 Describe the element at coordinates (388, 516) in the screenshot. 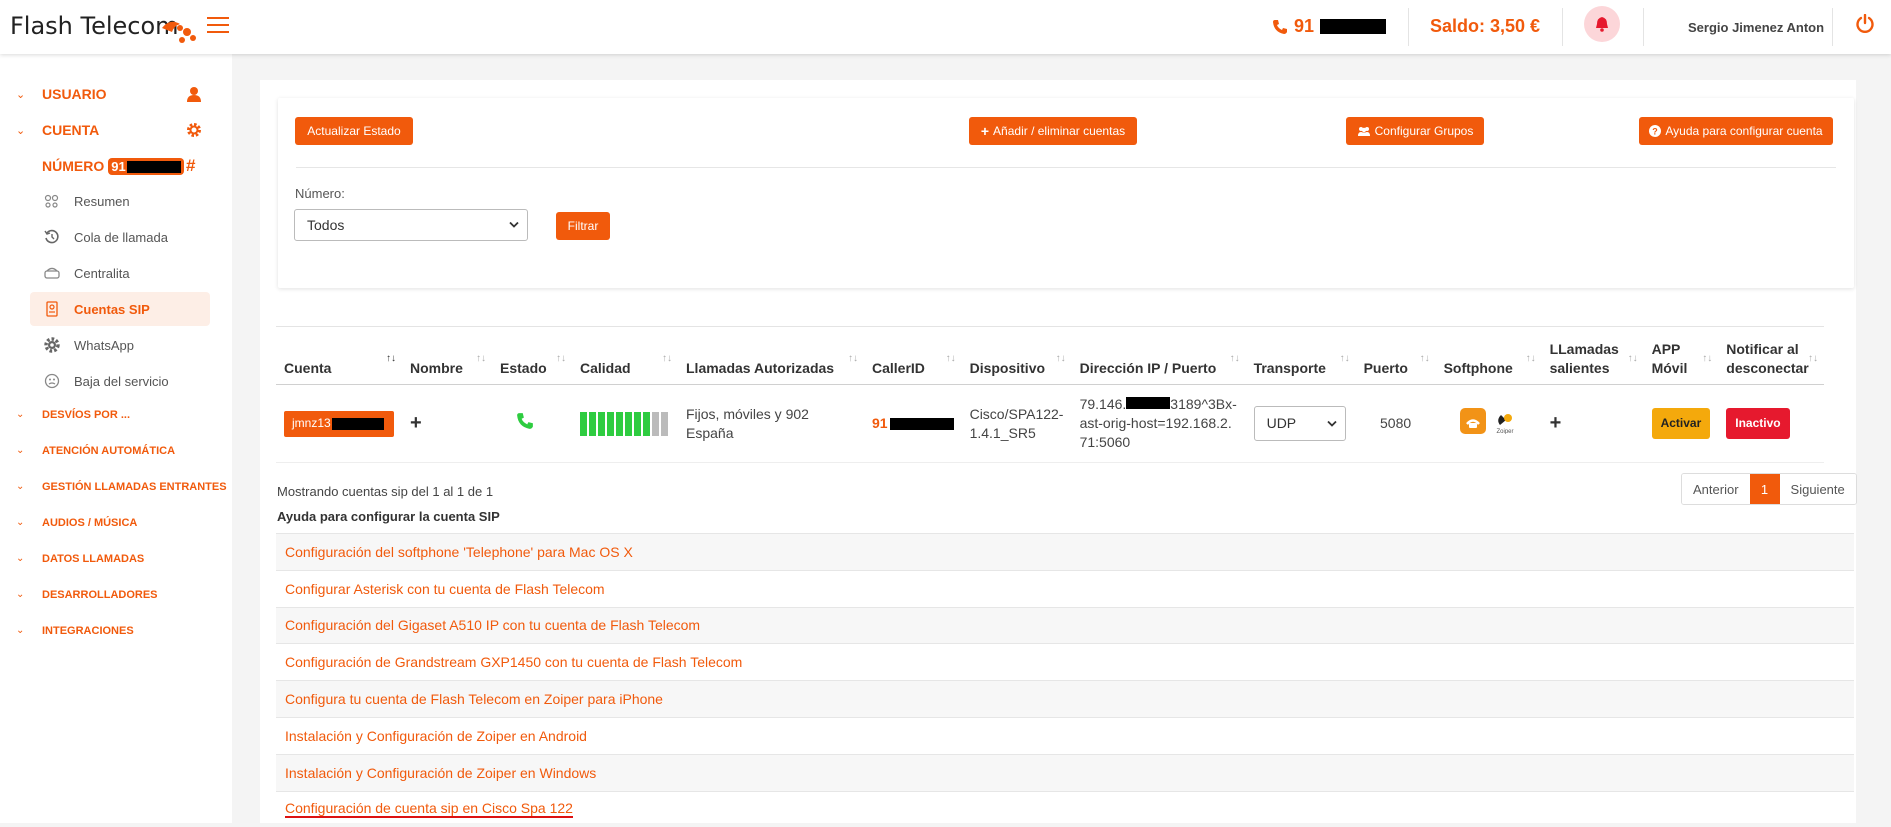

I see `help-section-title: Ayuda para configurar la cuenta SIP` at that location.